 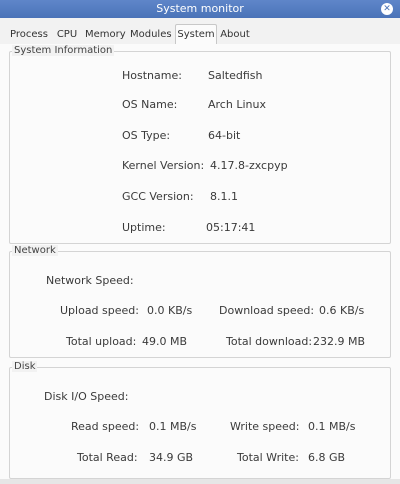 What do you see at coordinates (171, 457) in the screenshot?
I see `total-read-value: 34.9 GB` at bounding box center [171, 457].